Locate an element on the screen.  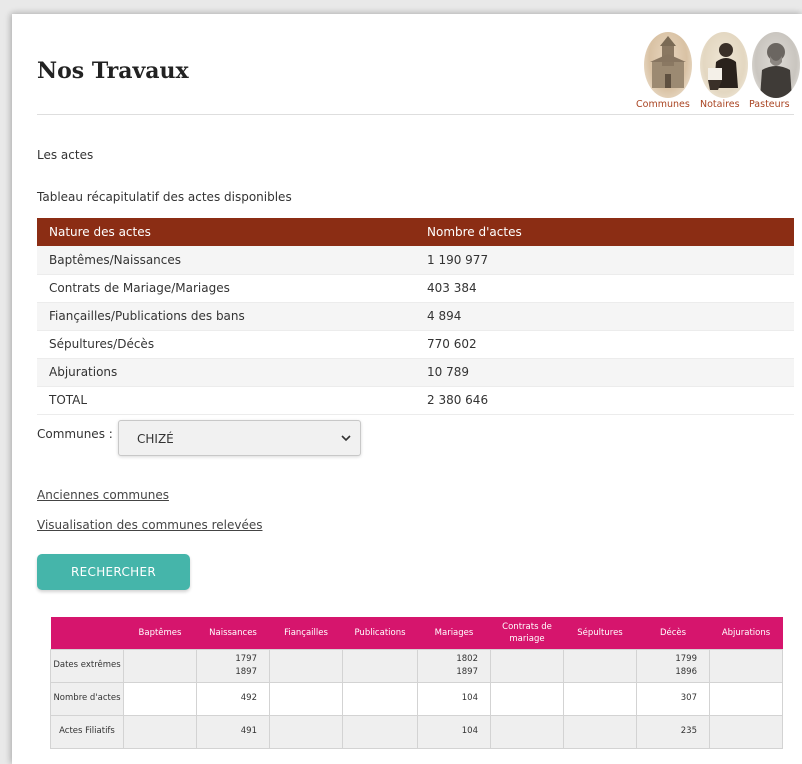
detail-header-fiancailles: Fiançailles is located at coordinates (306, 633).